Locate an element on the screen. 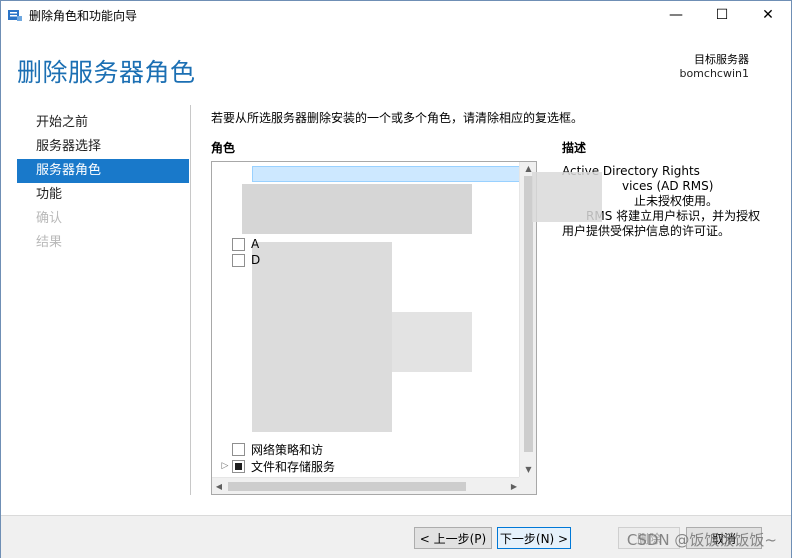 The width and height of the screenshot is (792, 558). tree-row: ▷ 文件和存储服务 is located at coordinates (273, 466).